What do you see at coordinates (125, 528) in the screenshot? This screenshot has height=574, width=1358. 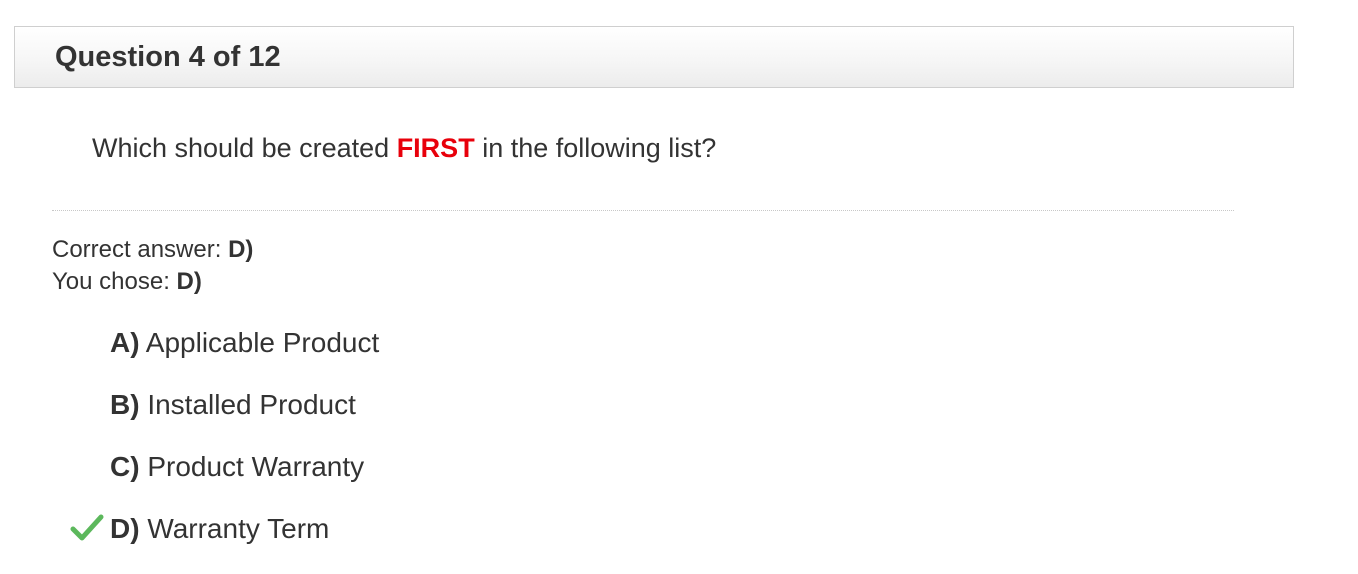 I see `option-letter: D)` at bounding box center [125, 528].